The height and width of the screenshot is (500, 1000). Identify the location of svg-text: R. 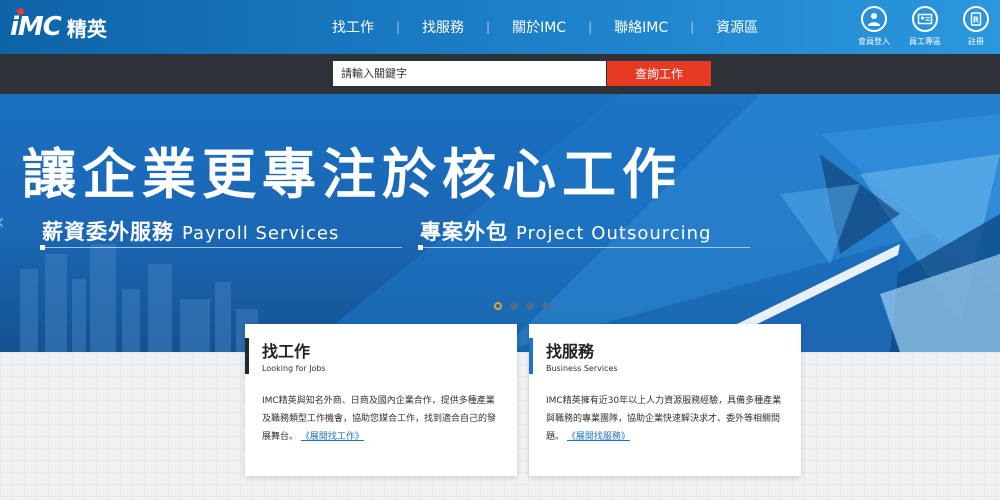
(976, 20).